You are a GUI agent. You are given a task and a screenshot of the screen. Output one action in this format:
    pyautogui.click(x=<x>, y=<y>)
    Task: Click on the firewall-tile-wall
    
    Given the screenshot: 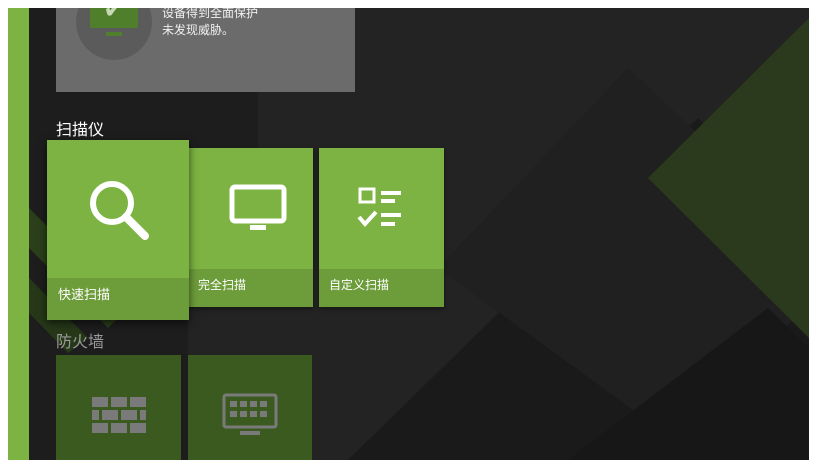 What is the action you would take?
    pyautogui.click(x=118, y=407)
    